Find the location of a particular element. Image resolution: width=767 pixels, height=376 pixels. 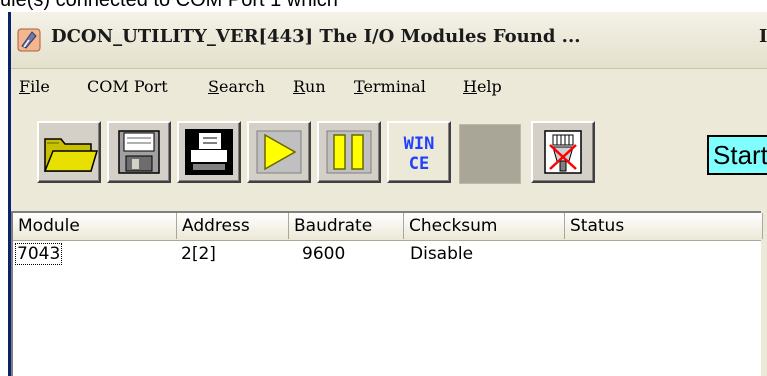

menu-help-label: elp is located at coordinates (489, 86).